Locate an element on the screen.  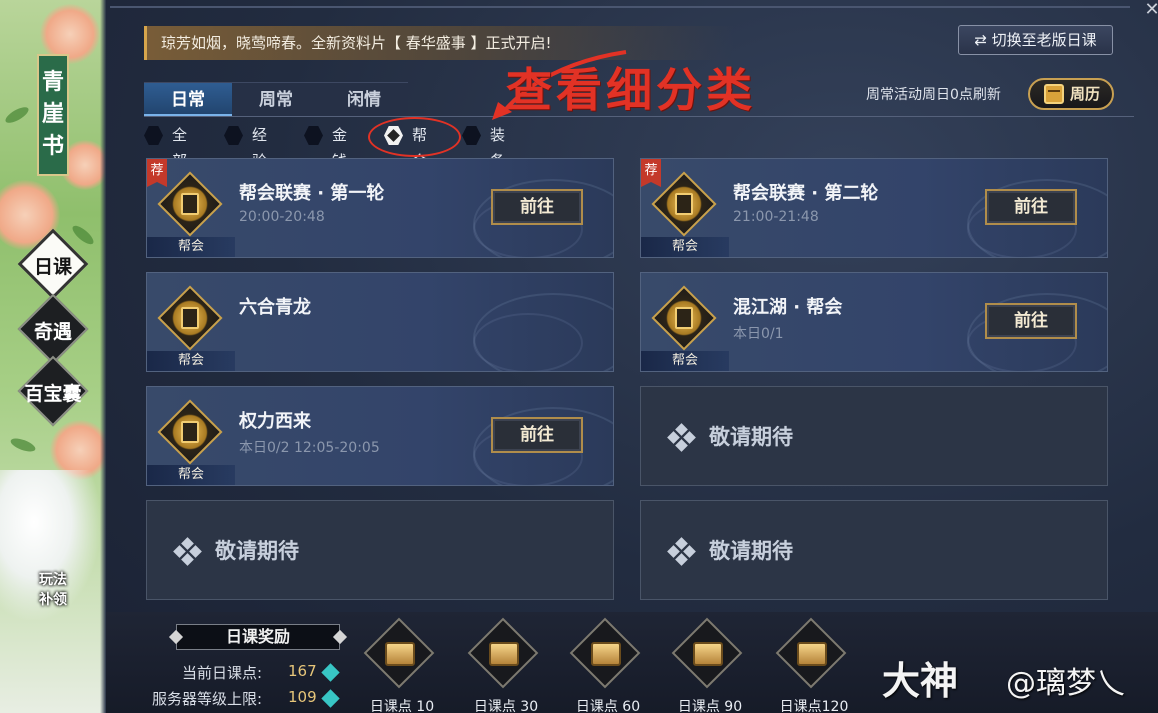
watermark-brand: 大神 is located at coordinates (920, 681).